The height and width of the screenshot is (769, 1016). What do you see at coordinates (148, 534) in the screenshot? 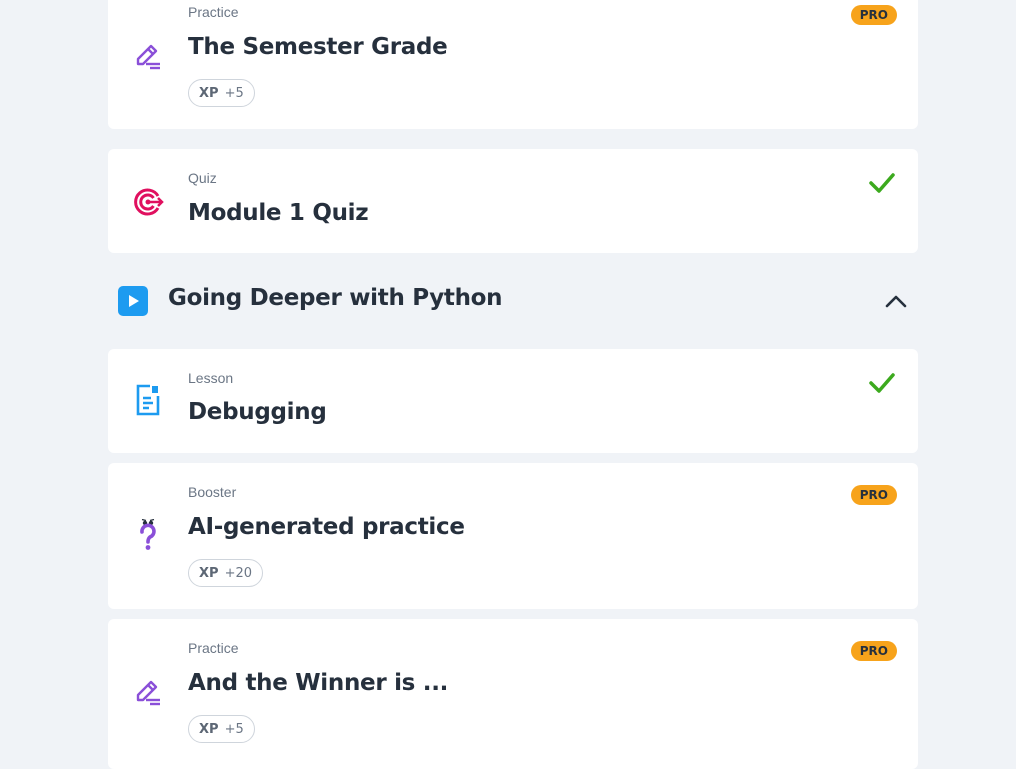
I see `question-icon` at bounding box center [148, 534].